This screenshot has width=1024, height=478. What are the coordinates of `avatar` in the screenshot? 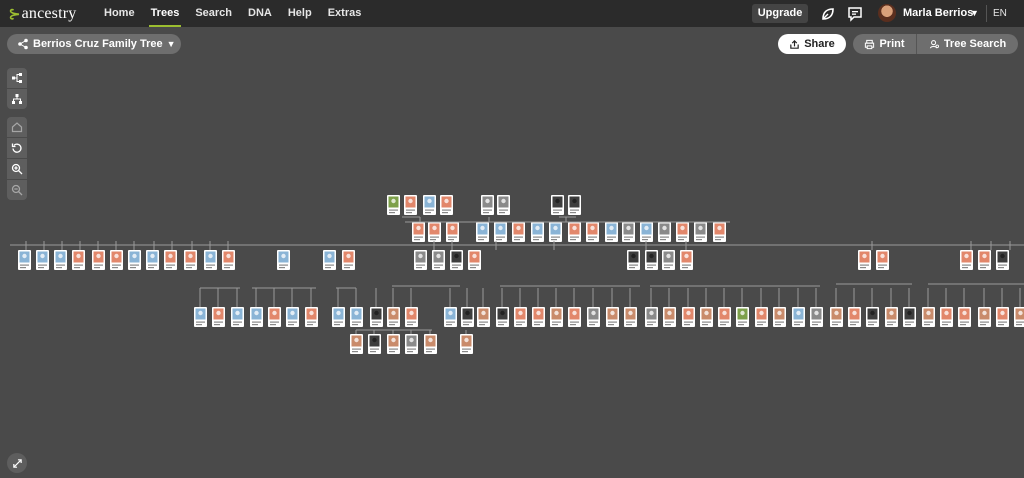 It's located at (887, 13).